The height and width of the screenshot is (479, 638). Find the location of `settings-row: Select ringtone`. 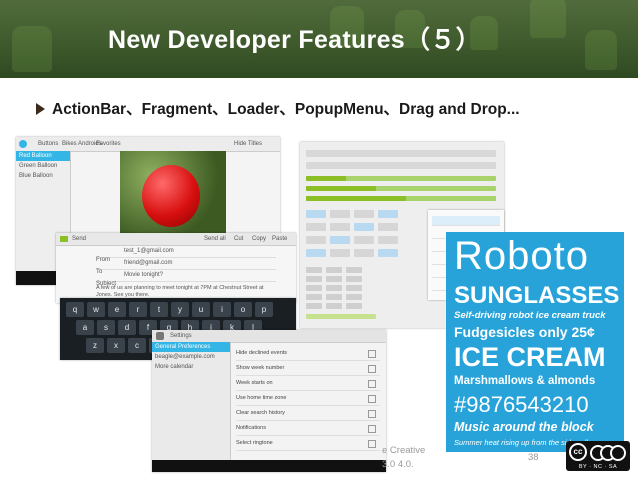

settings-row: Select ringtone is located at coordinates (308, 443).